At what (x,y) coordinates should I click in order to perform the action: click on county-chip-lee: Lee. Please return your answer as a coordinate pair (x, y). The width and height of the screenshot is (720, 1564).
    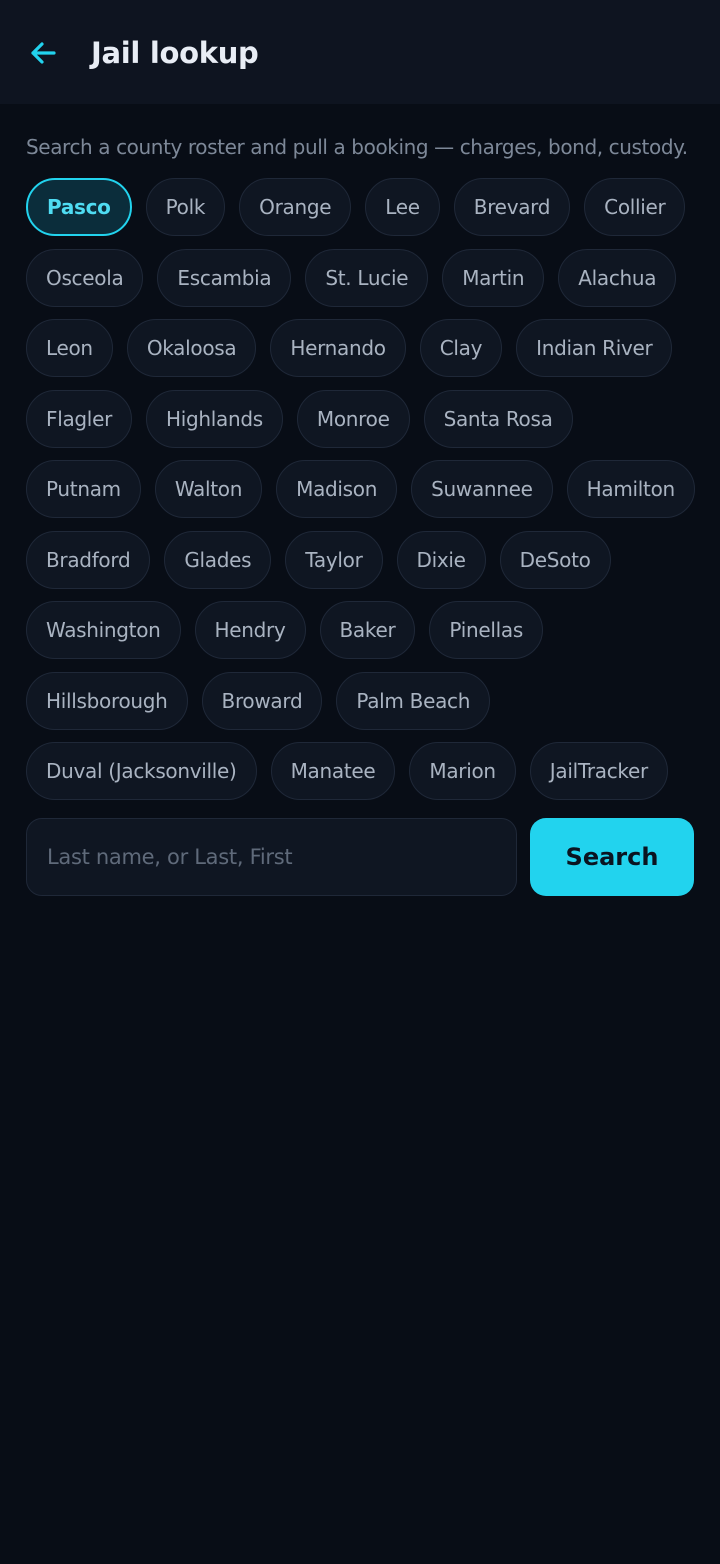
    Looking at the image, I should click on (402, 207).